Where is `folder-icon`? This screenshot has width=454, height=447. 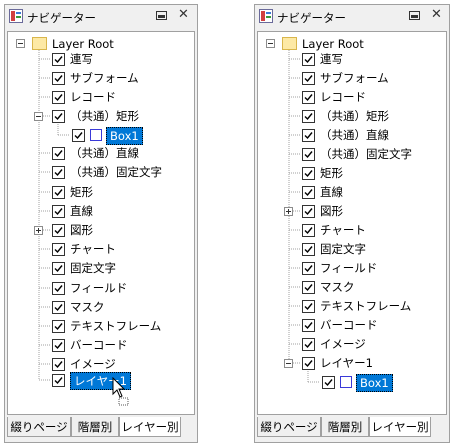 folder-icon is located at coordinates (39, 43).